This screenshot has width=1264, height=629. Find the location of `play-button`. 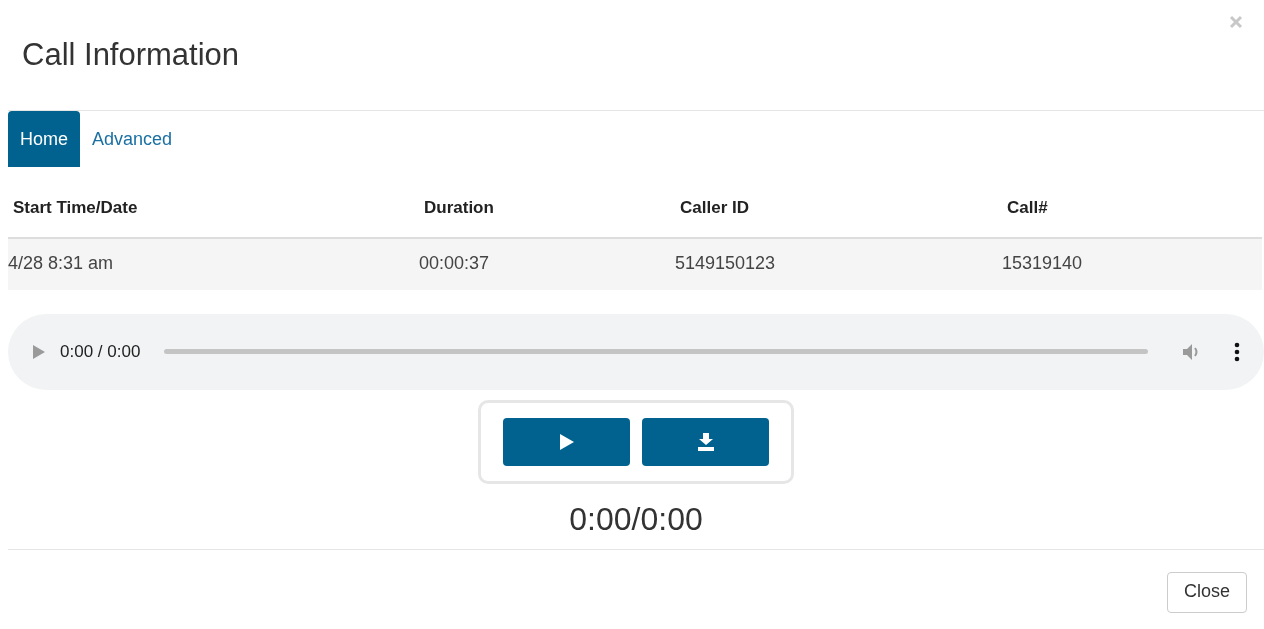

play-button is located at coordinates (566, 441).